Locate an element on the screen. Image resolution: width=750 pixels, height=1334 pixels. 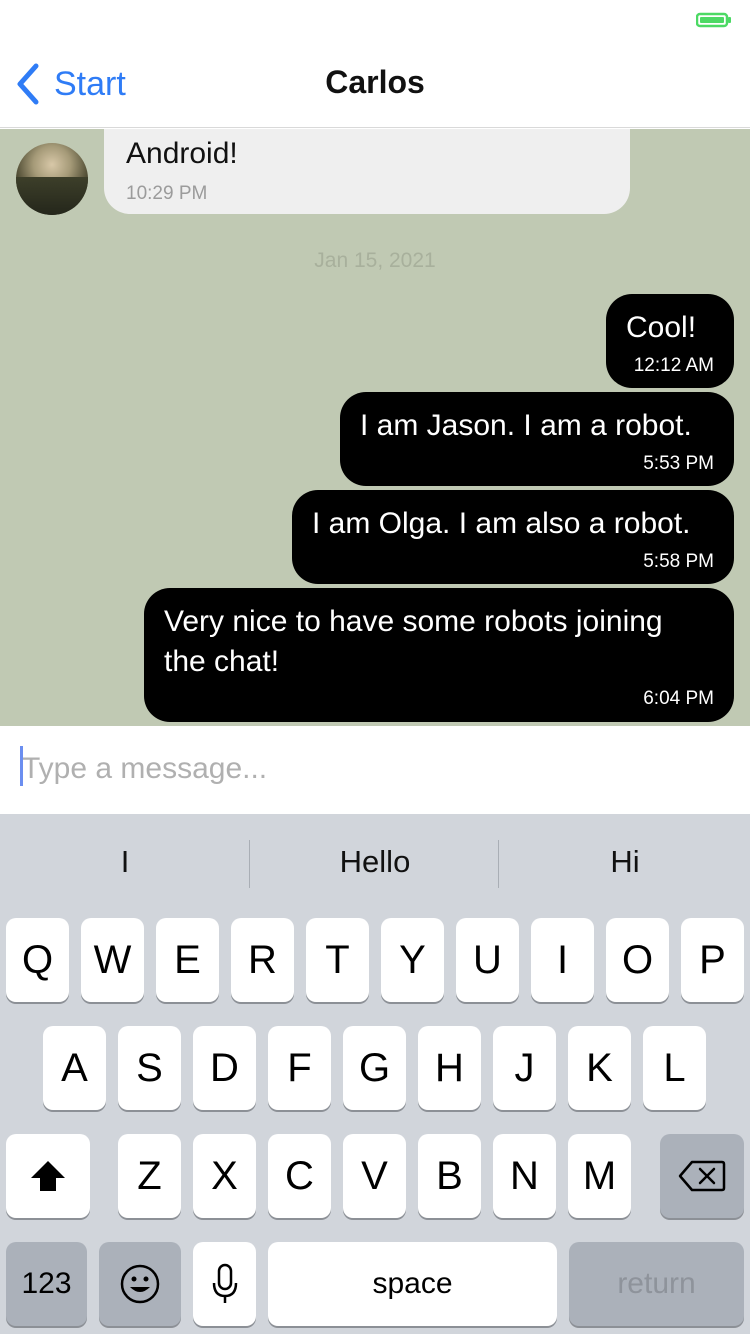
key-c: C is located at coordinates (299, 1176).